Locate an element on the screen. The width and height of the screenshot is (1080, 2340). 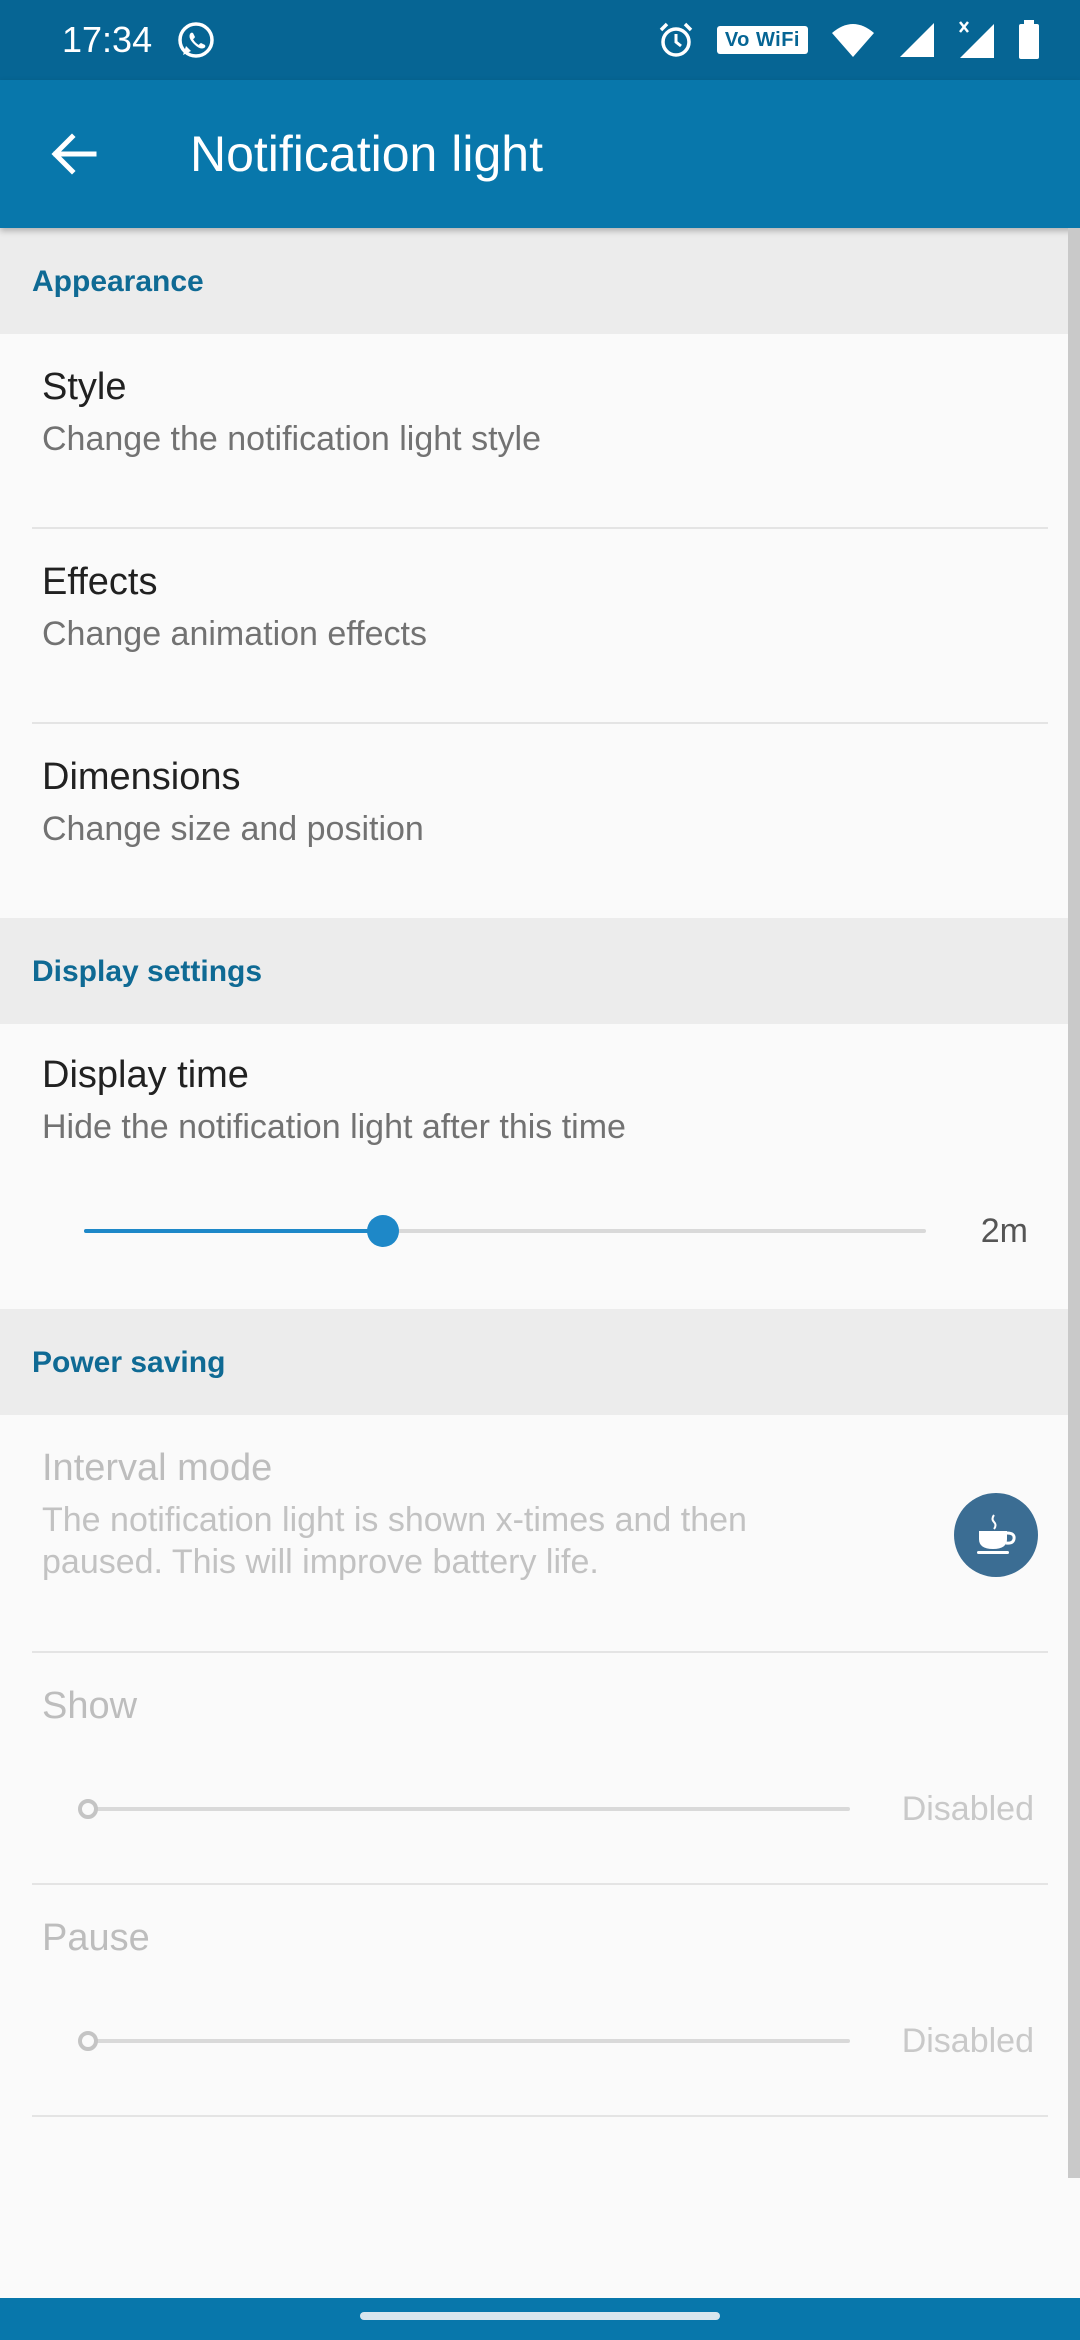
slider-fill is located at coordinates (233, 1231).